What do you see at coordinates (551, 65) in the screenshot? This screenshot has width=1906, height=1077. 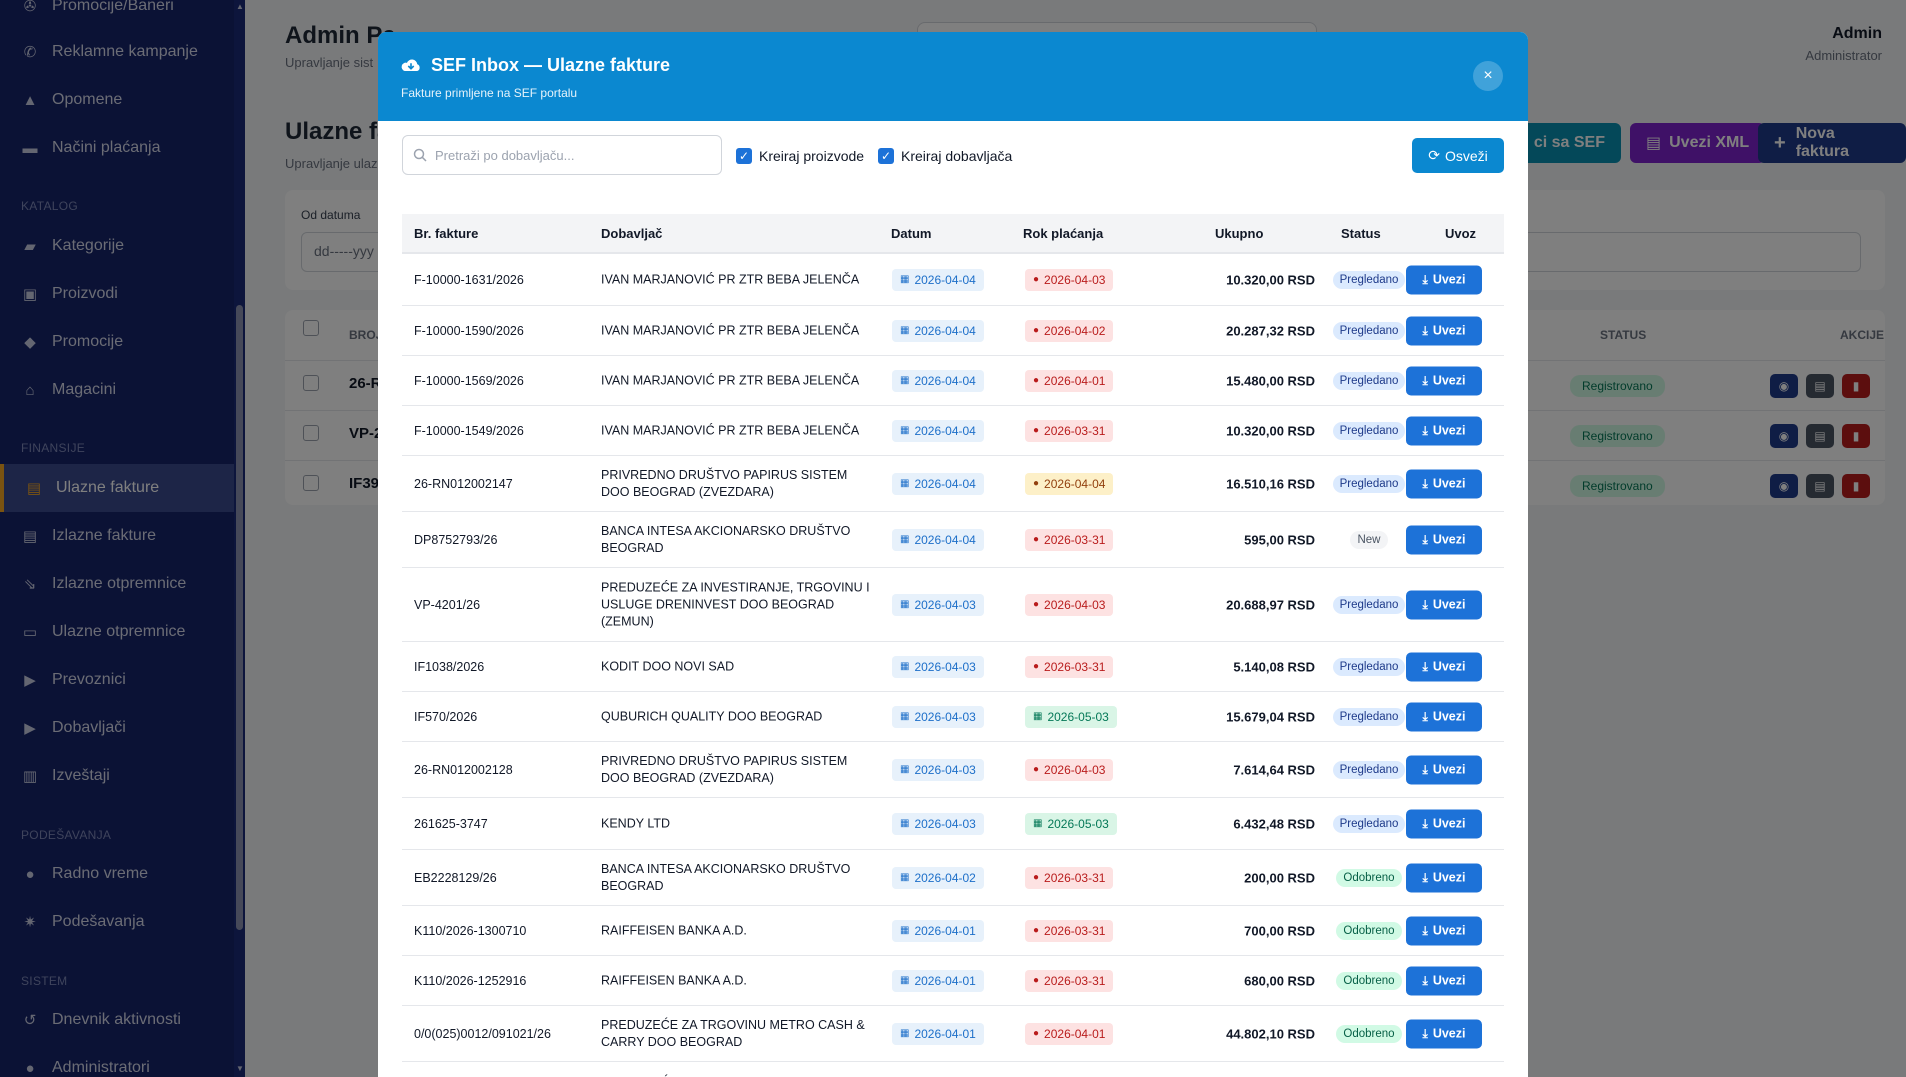 I see `modal-title: SEF Inbox — Ulazne fakture` at bounding box center [551, 65].